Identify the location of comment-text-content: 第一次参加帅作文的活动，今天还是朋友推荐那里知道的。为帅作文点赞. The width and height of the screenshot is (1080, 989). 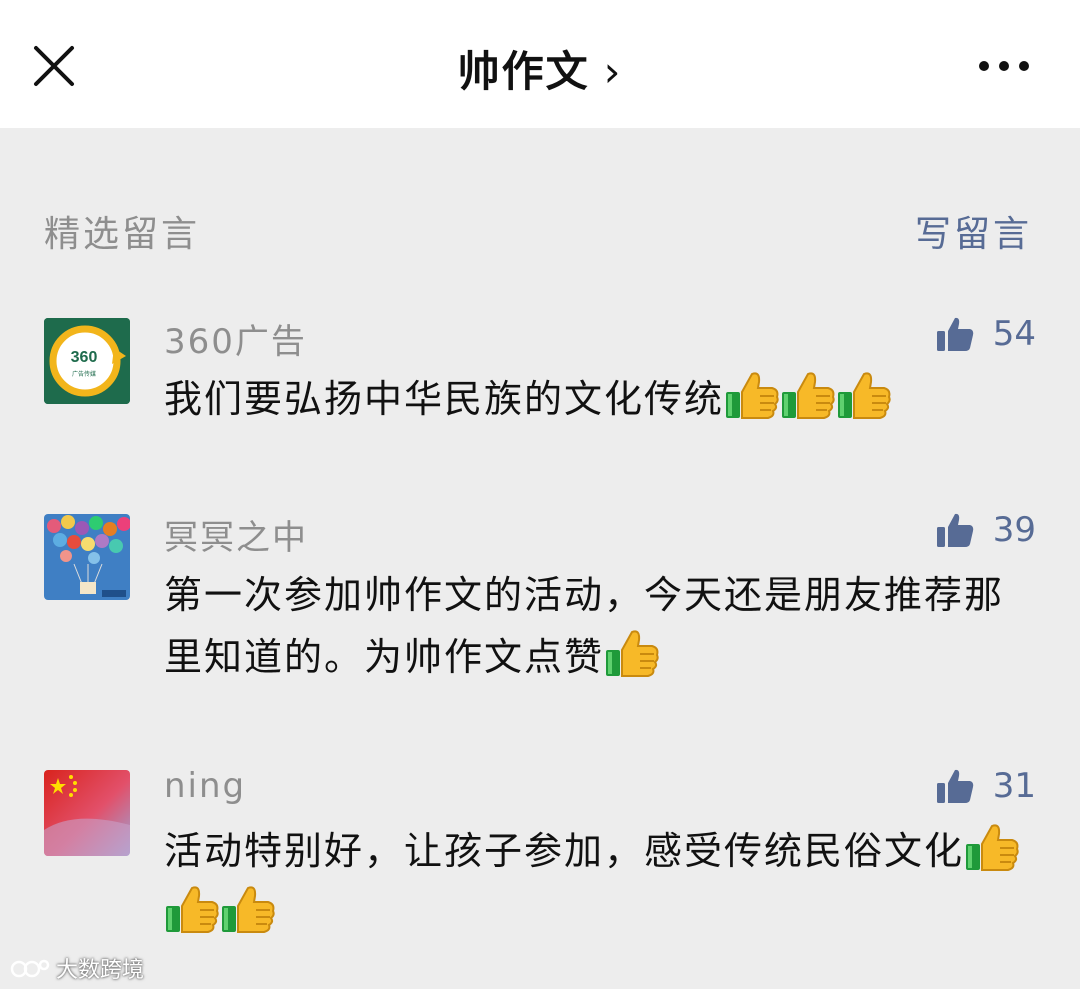
(584, 626).